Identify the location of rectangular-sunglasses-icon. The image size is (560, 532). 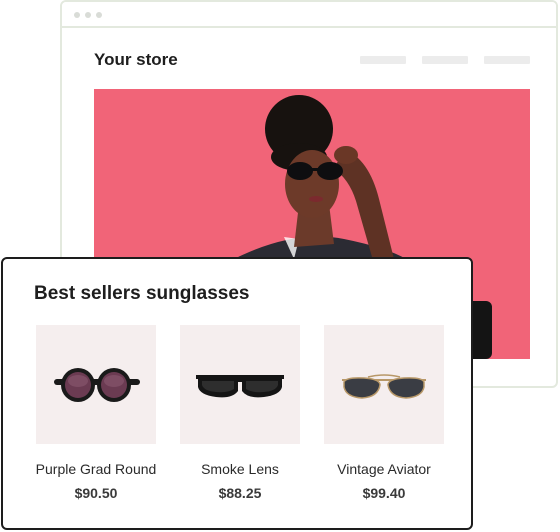
(240, 386).